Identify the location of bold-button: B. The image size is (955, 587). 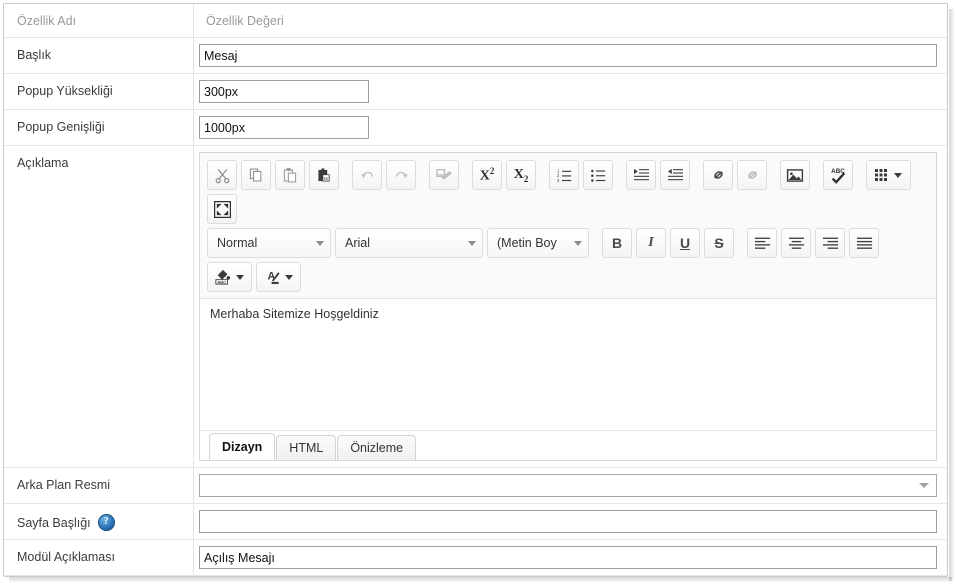
(617, 243).